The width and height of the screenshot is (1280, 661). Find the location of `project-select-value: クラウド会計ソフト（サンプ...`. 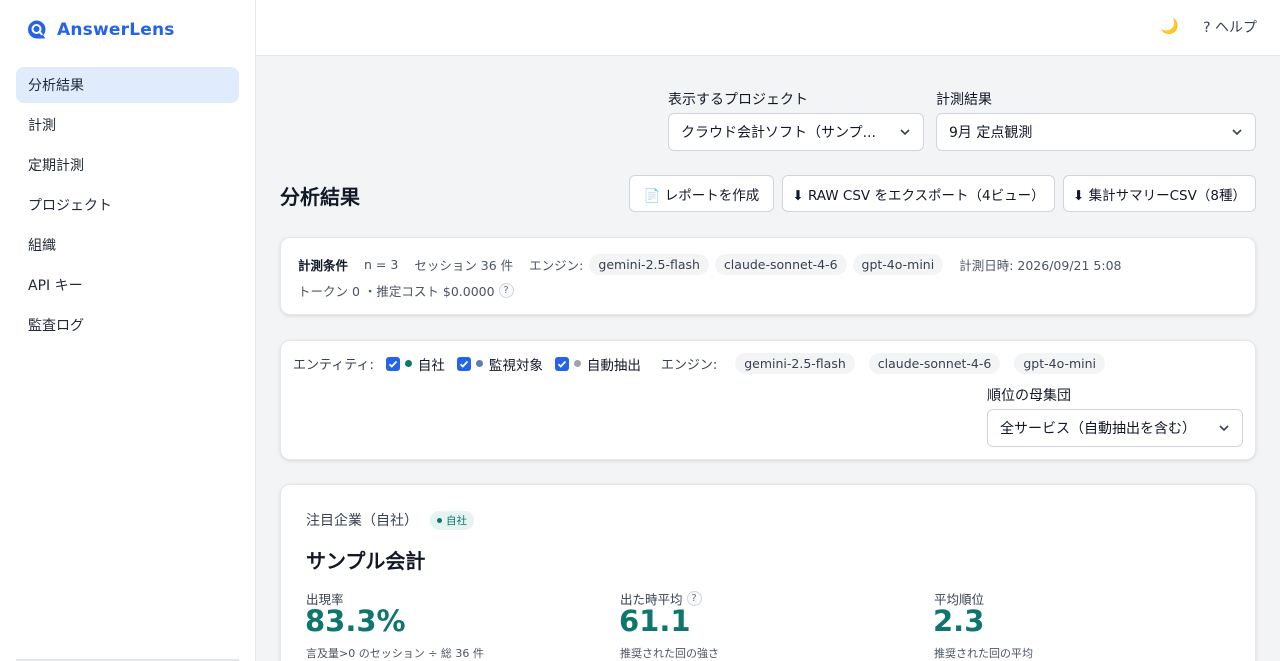

project-select-value: クラウド会計ソフト（サンプ... is located at coordinates (778, 133).